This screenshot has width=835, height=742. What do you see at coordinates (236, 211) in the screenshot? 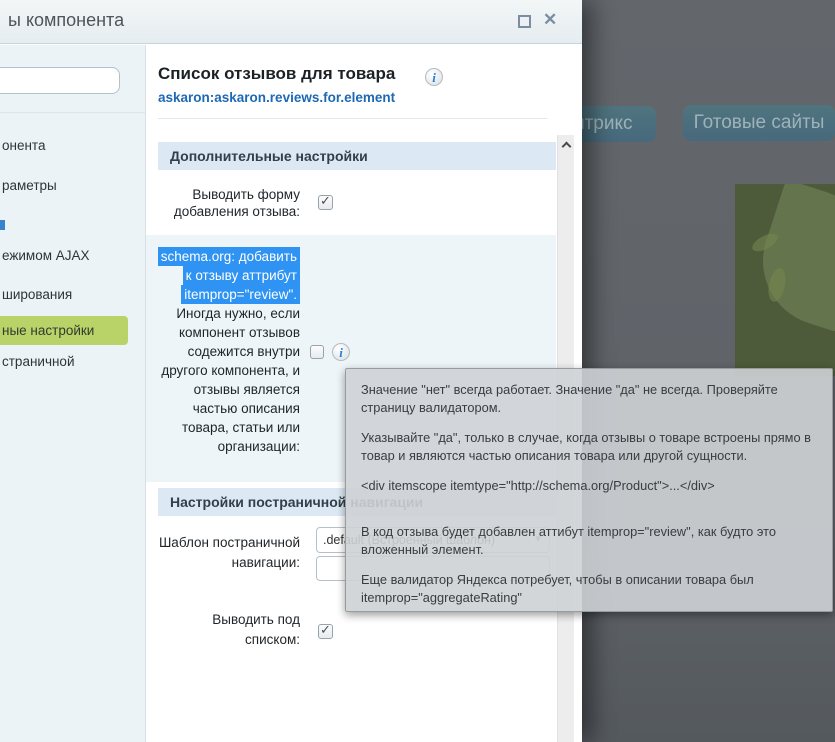
I see `label-line: добавления отзыва:` at bounding box center [236, 211].